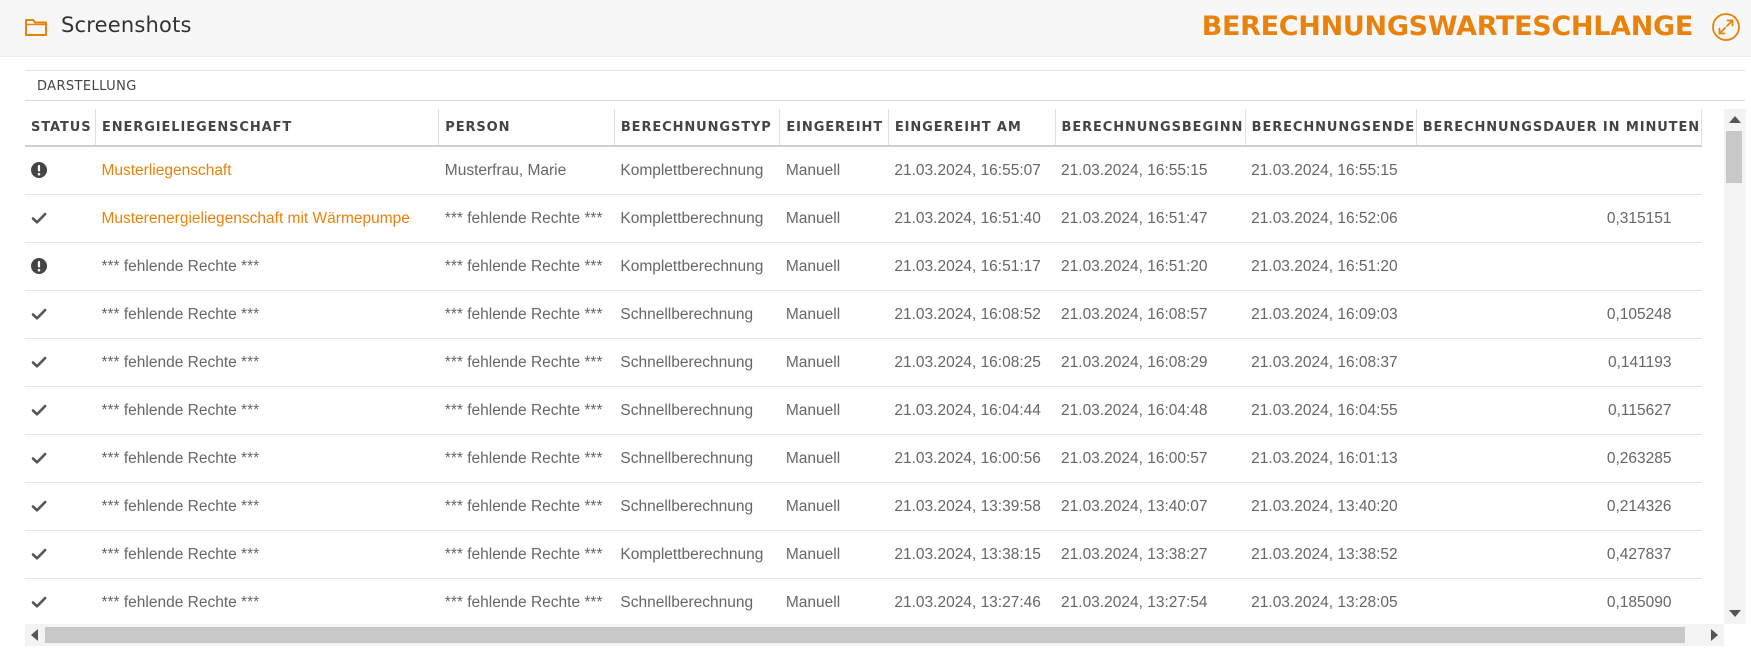  Describe the element at coordinates (1150, 458) in the screenshot. I see `berechnungsbeginn-cell: 21.03.2024, 16:00:57` at that location.